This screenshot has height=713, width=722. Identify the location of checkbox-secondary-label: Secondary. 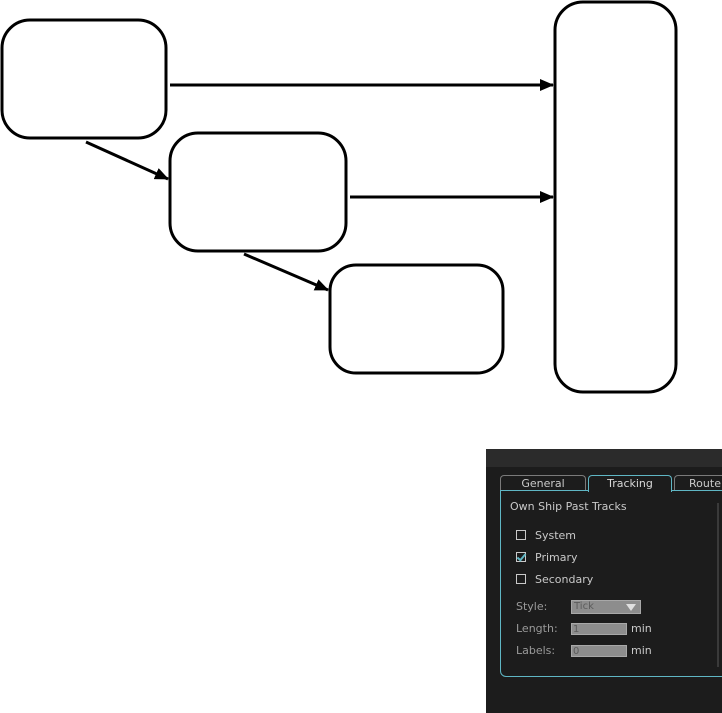
(564, 579).